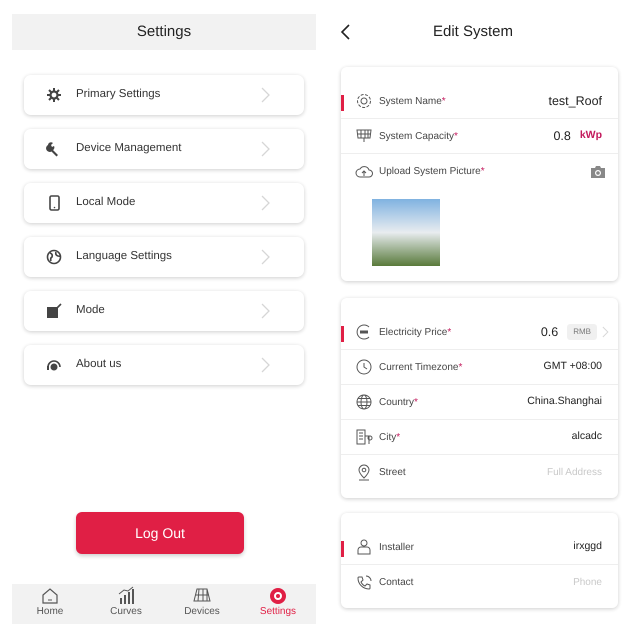  What do you see at coordinates (54, 311) in the screenshot?
I see `edit-icon` at bounding box center [54, 311].